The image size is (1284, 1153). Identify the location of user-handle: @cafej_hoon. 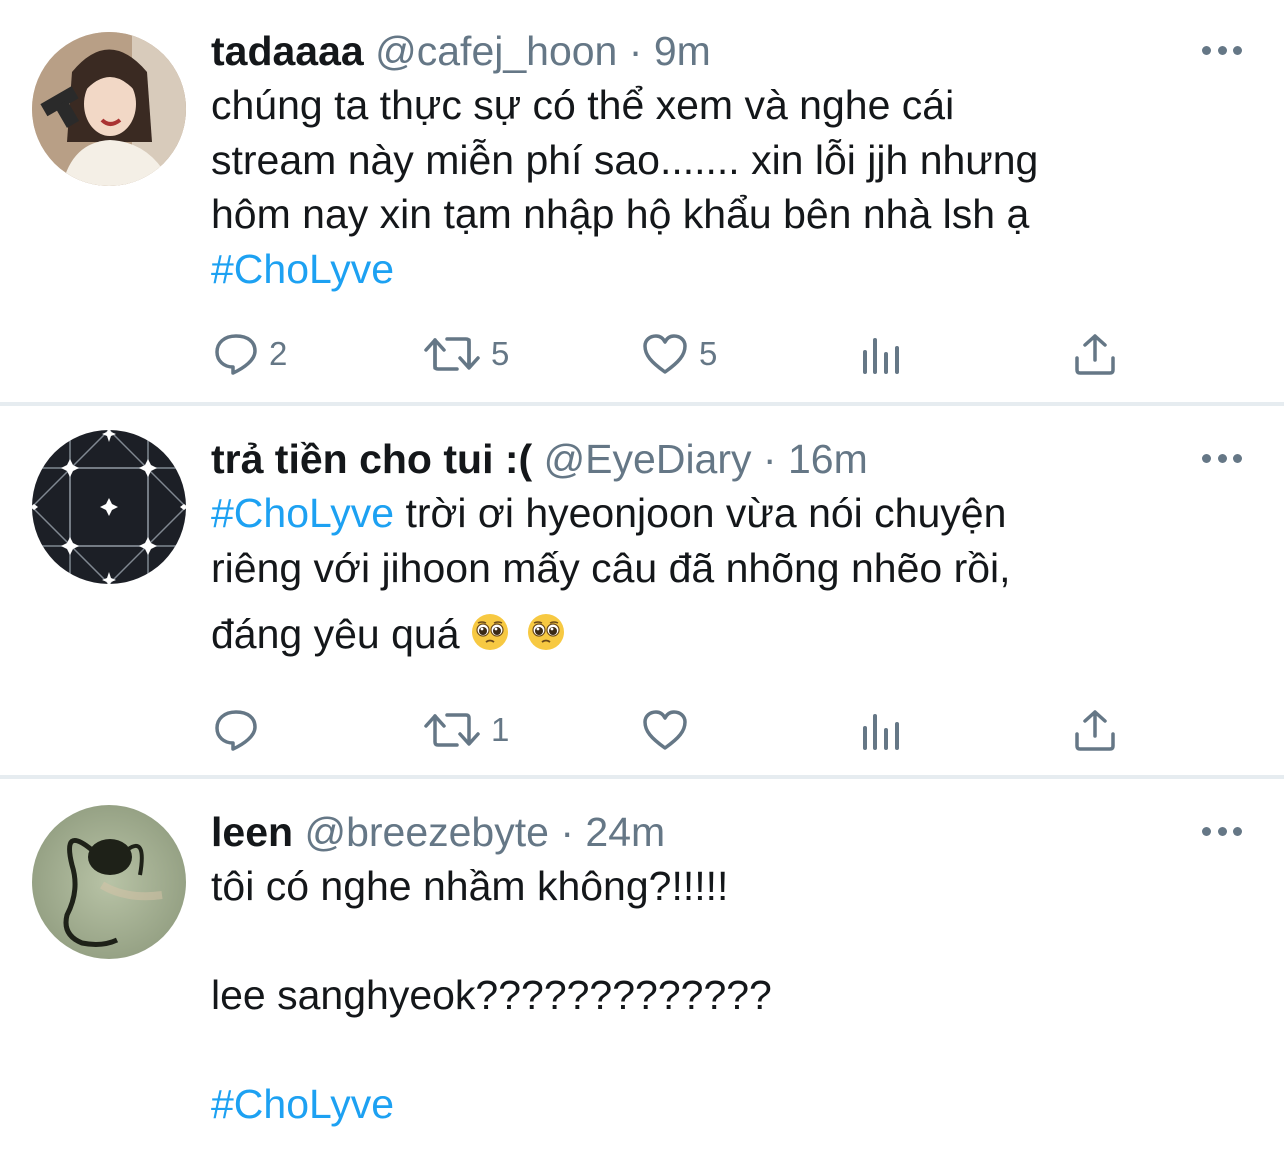
(496, 51).